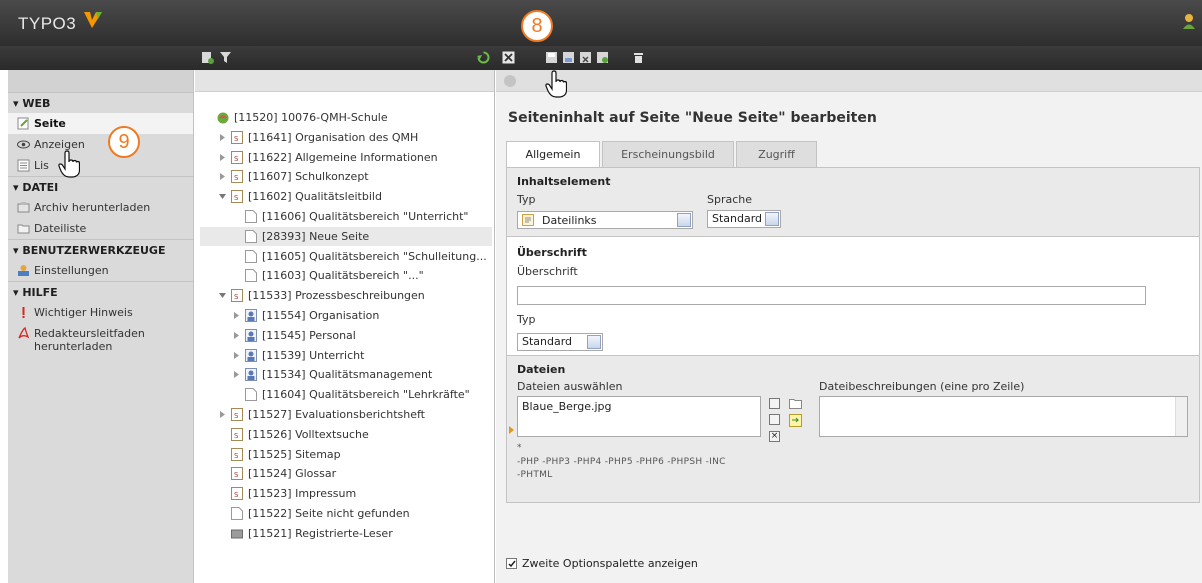 The width and height of the screenshot is (1202, 583). I want to click on filter-icon, so click(225, 57).